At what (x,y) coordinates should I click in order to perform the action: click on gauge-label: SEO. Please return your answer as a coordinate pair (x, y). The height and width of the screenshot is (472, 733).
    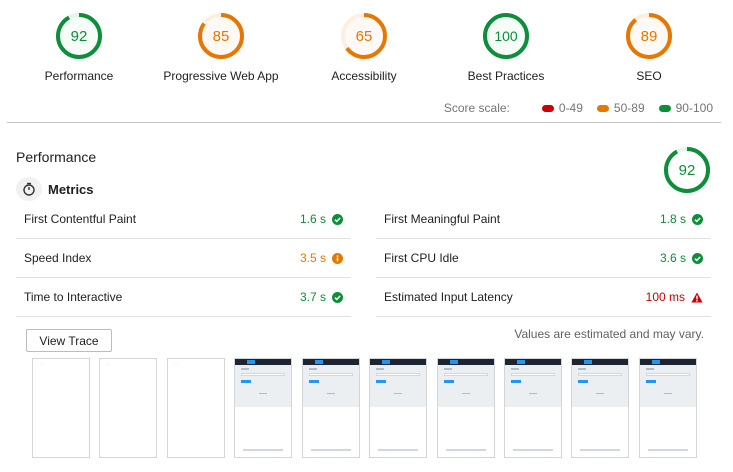
    Looking at the image, I should click on (649, 76).